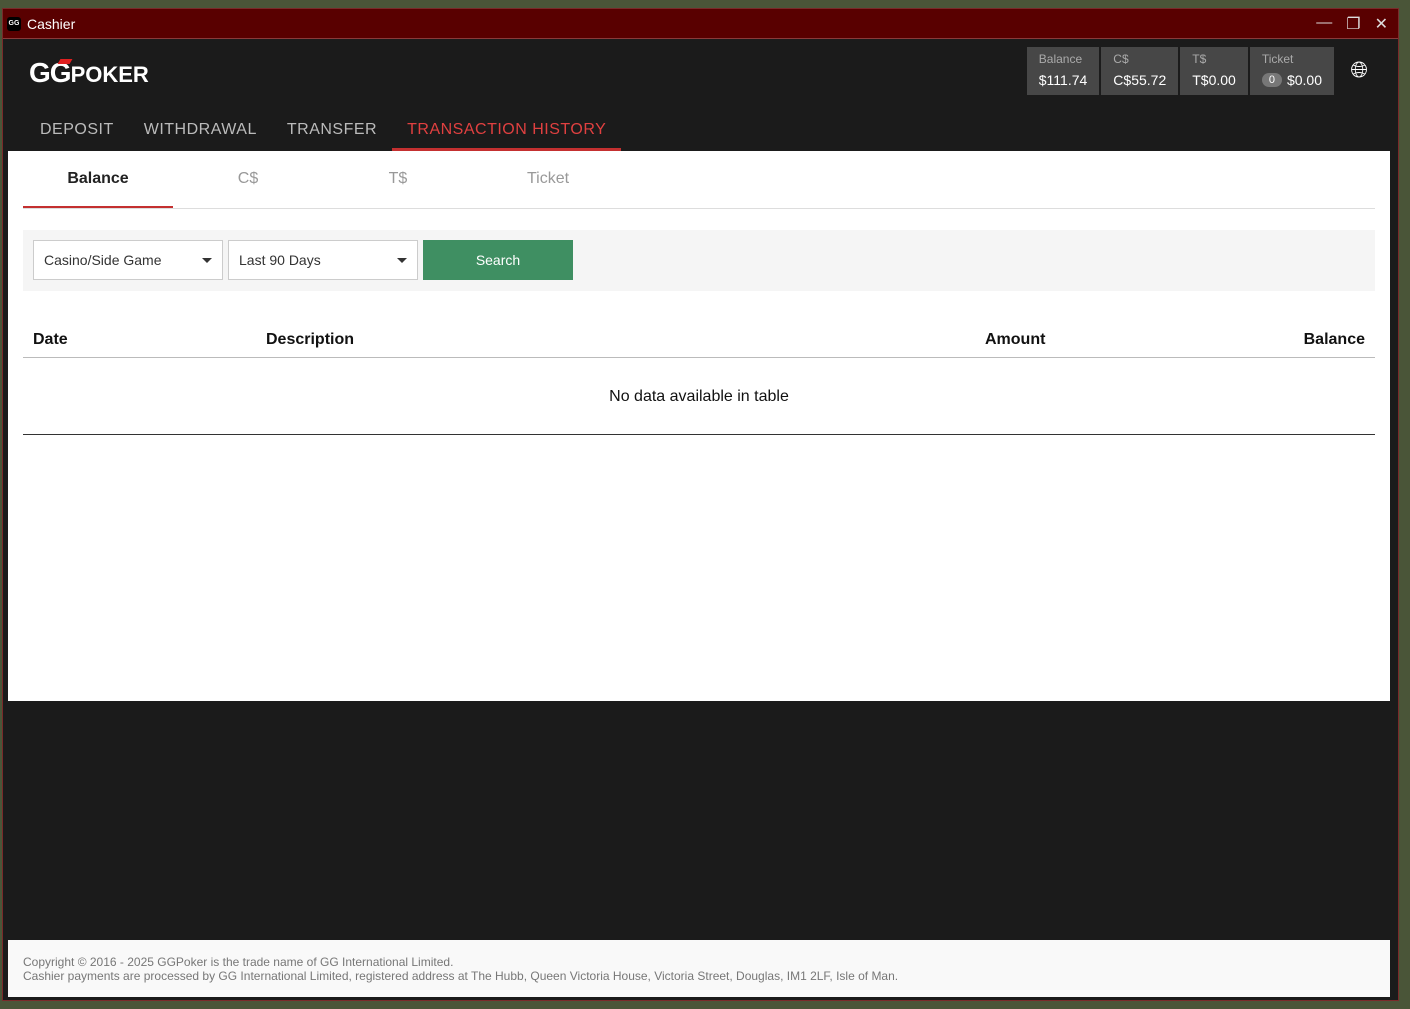 This screenshot has width=1410, height=1009. What do you see at coordinates (699, 396) in the screenshot?
I see `empty-message: No data available in table` at bounding box center [699, 396].